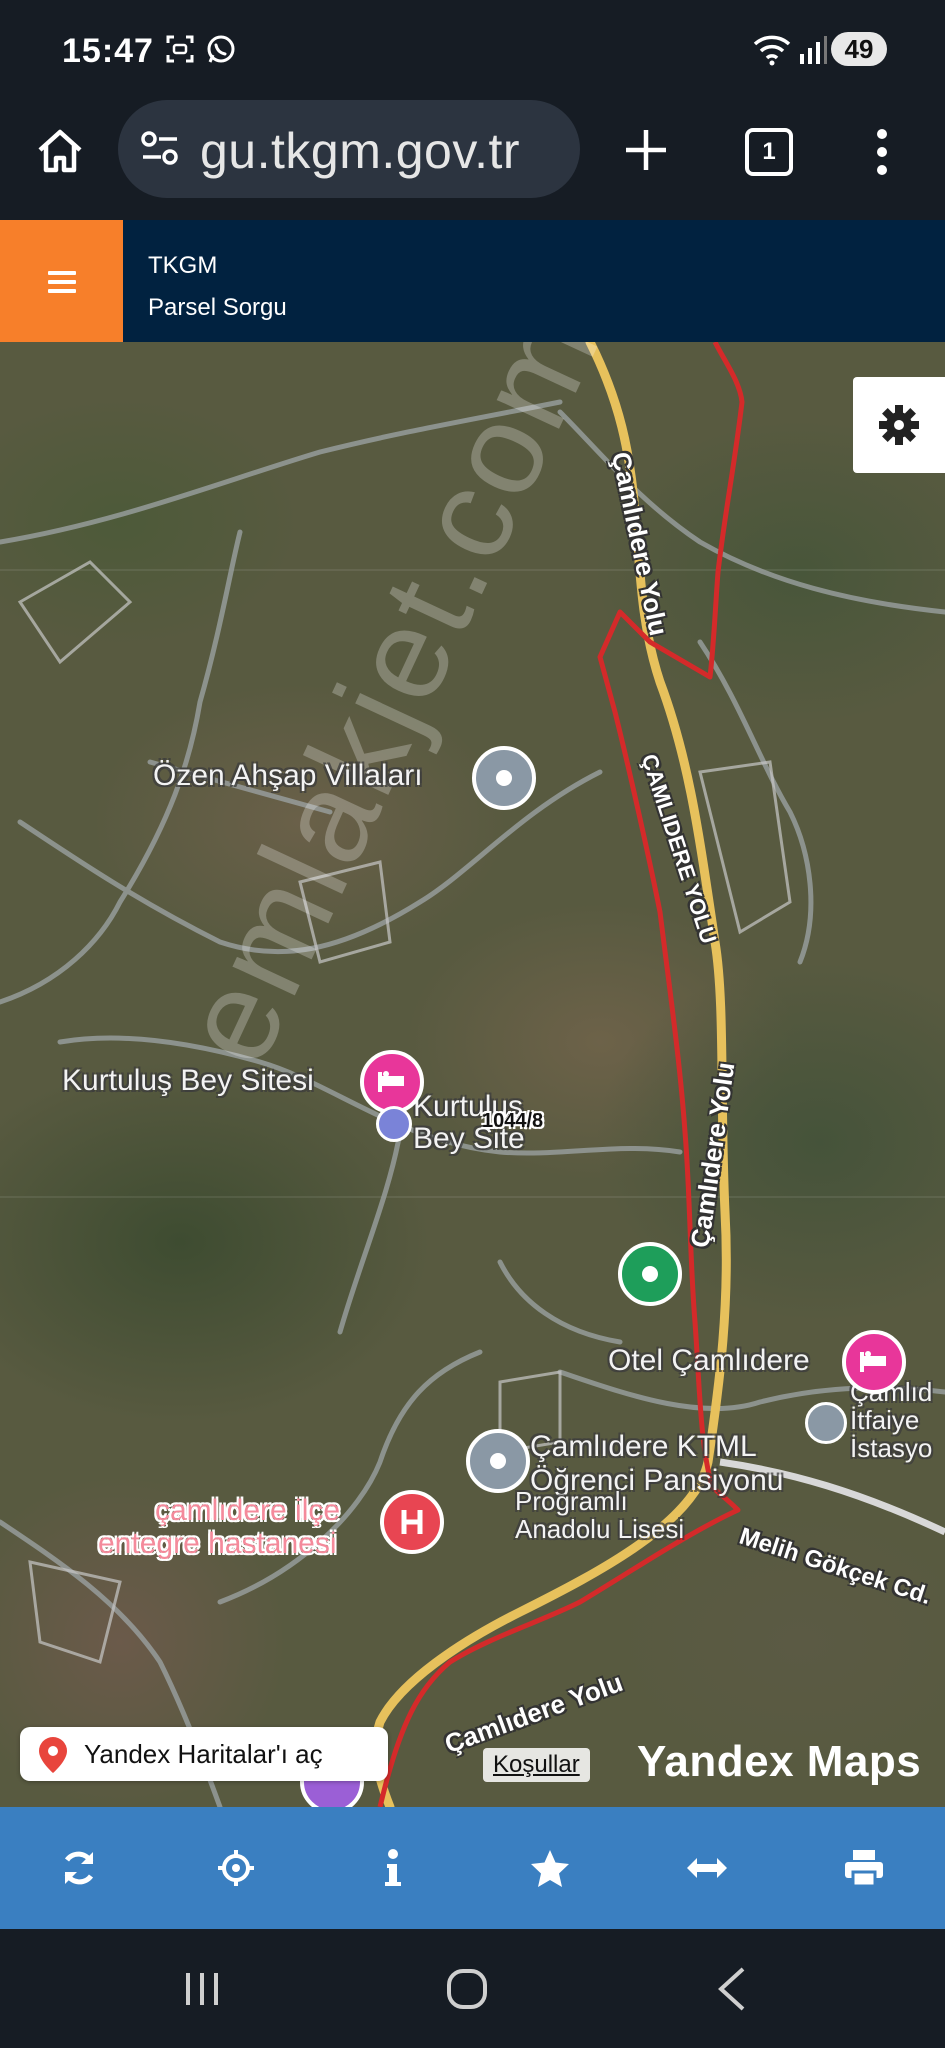 Image resolution: width=945 pixels, height=2048 pixels. I want to click on wifi-icon, so click(772, 52).